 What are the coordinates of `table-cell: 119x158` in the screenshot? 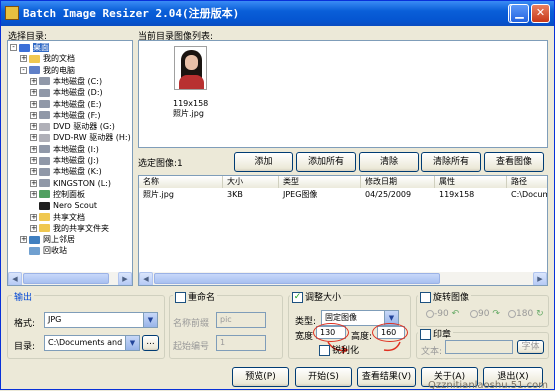 It's located at (454, 194).